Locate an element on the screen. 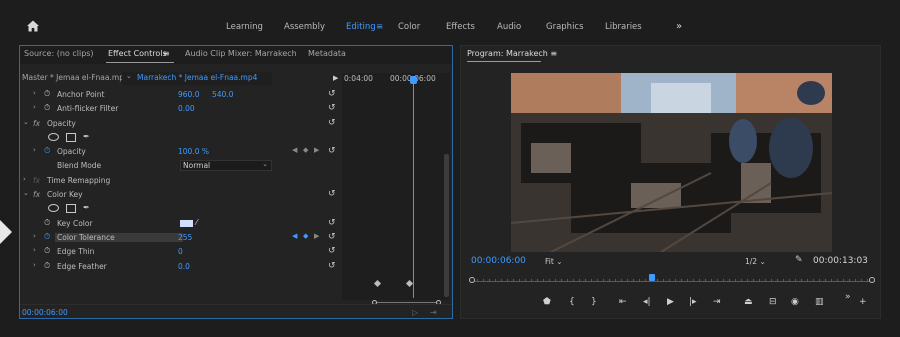 This screenshot has height=337, width=900. play-icon: ▶ is located at coordinates (670, 302).